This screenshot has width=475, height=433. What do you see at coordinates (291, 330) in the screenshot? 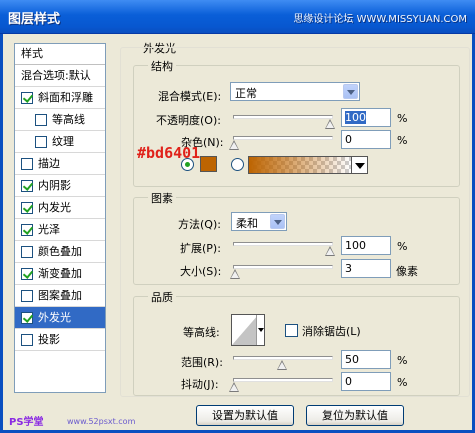
I see `antialias-checkbox` at bounding box center [291, 330].